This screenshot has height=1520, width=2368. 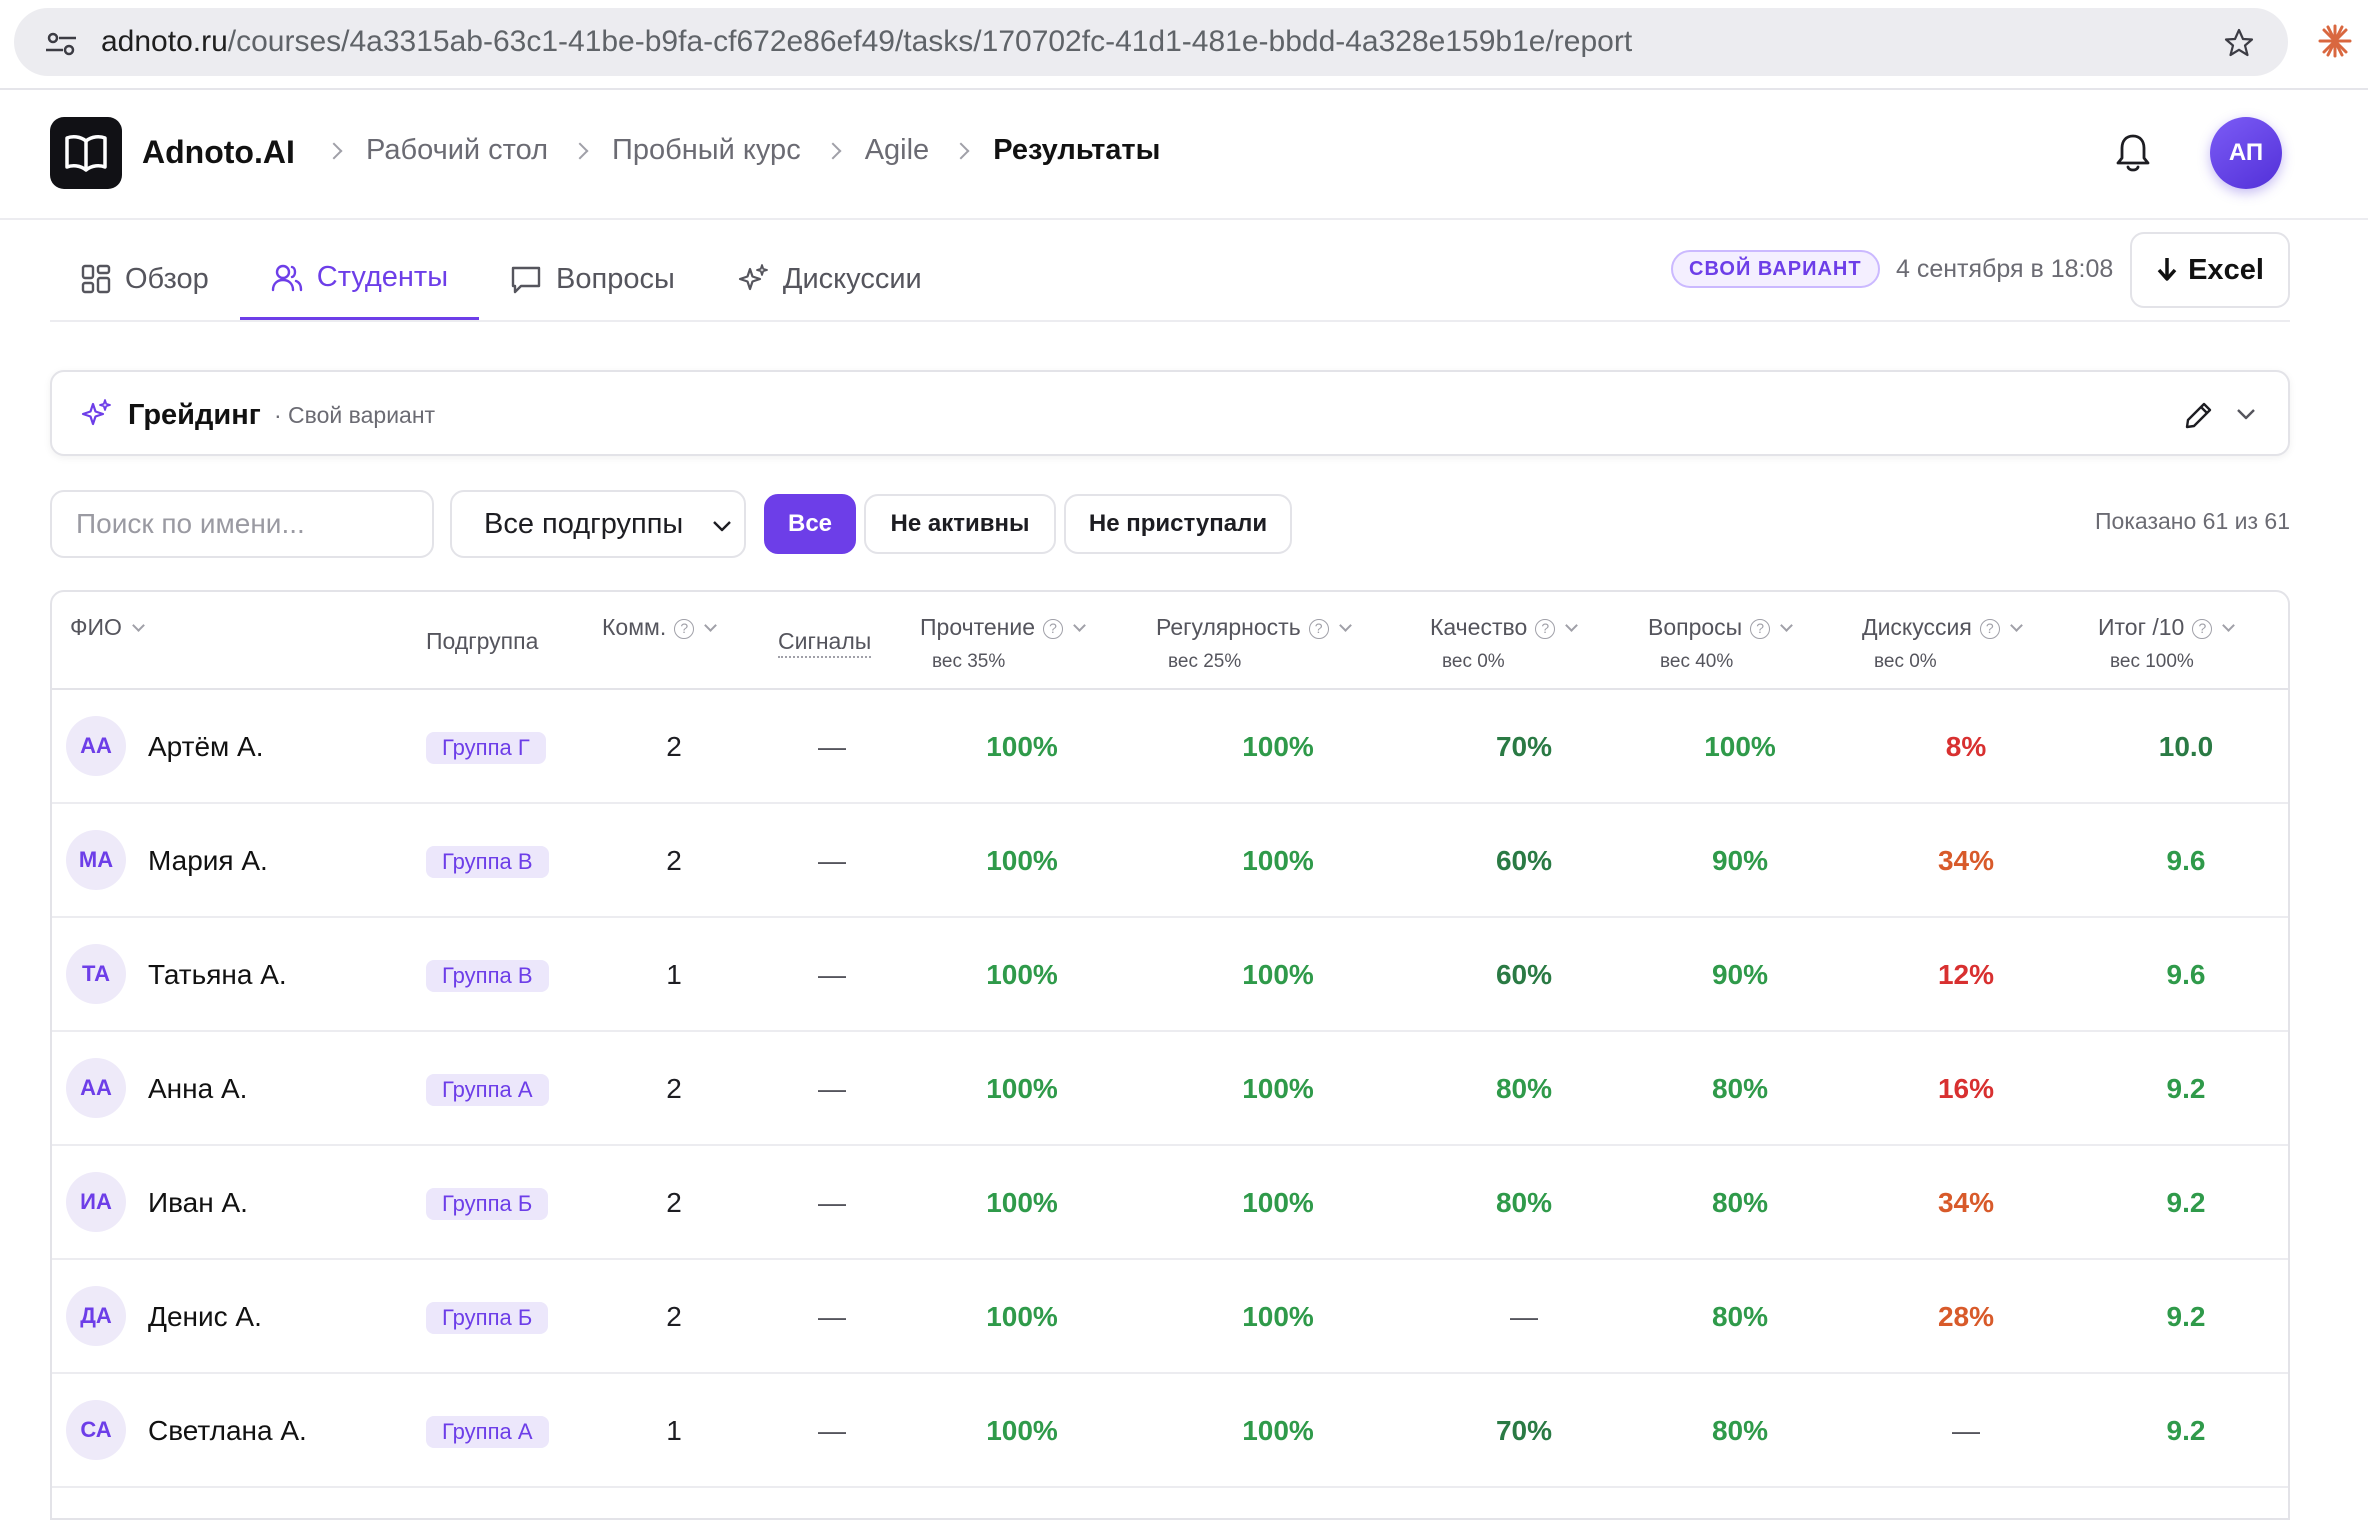 What do you see at coordinates (1721, 643) in the screenshot?
I see `column-questions: Вопросы? вес 40%` at bounding box center [1721, 643].